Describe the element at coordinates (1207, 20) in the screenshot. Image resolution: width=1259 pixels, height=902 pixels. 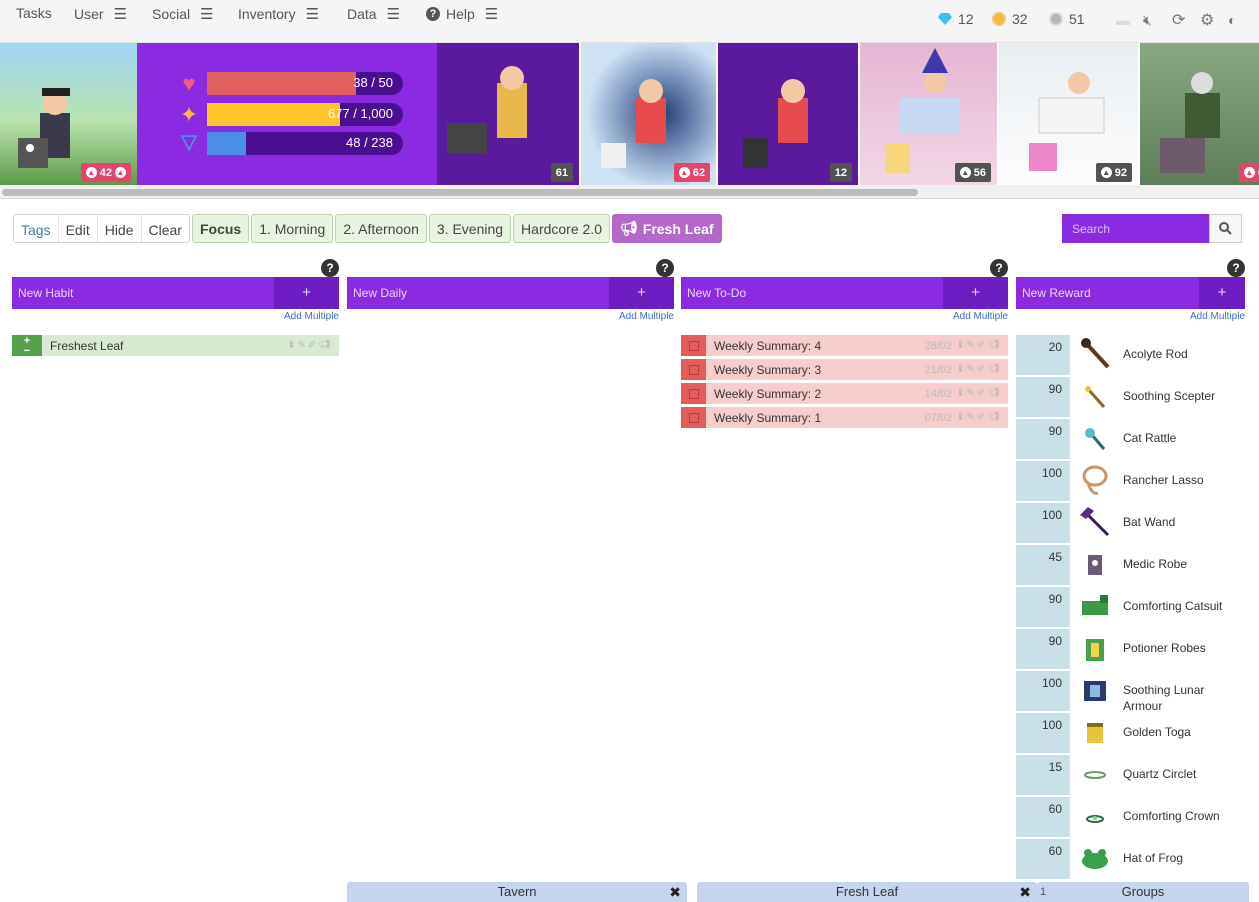
I see `gear-icon: ⚙` at that location.